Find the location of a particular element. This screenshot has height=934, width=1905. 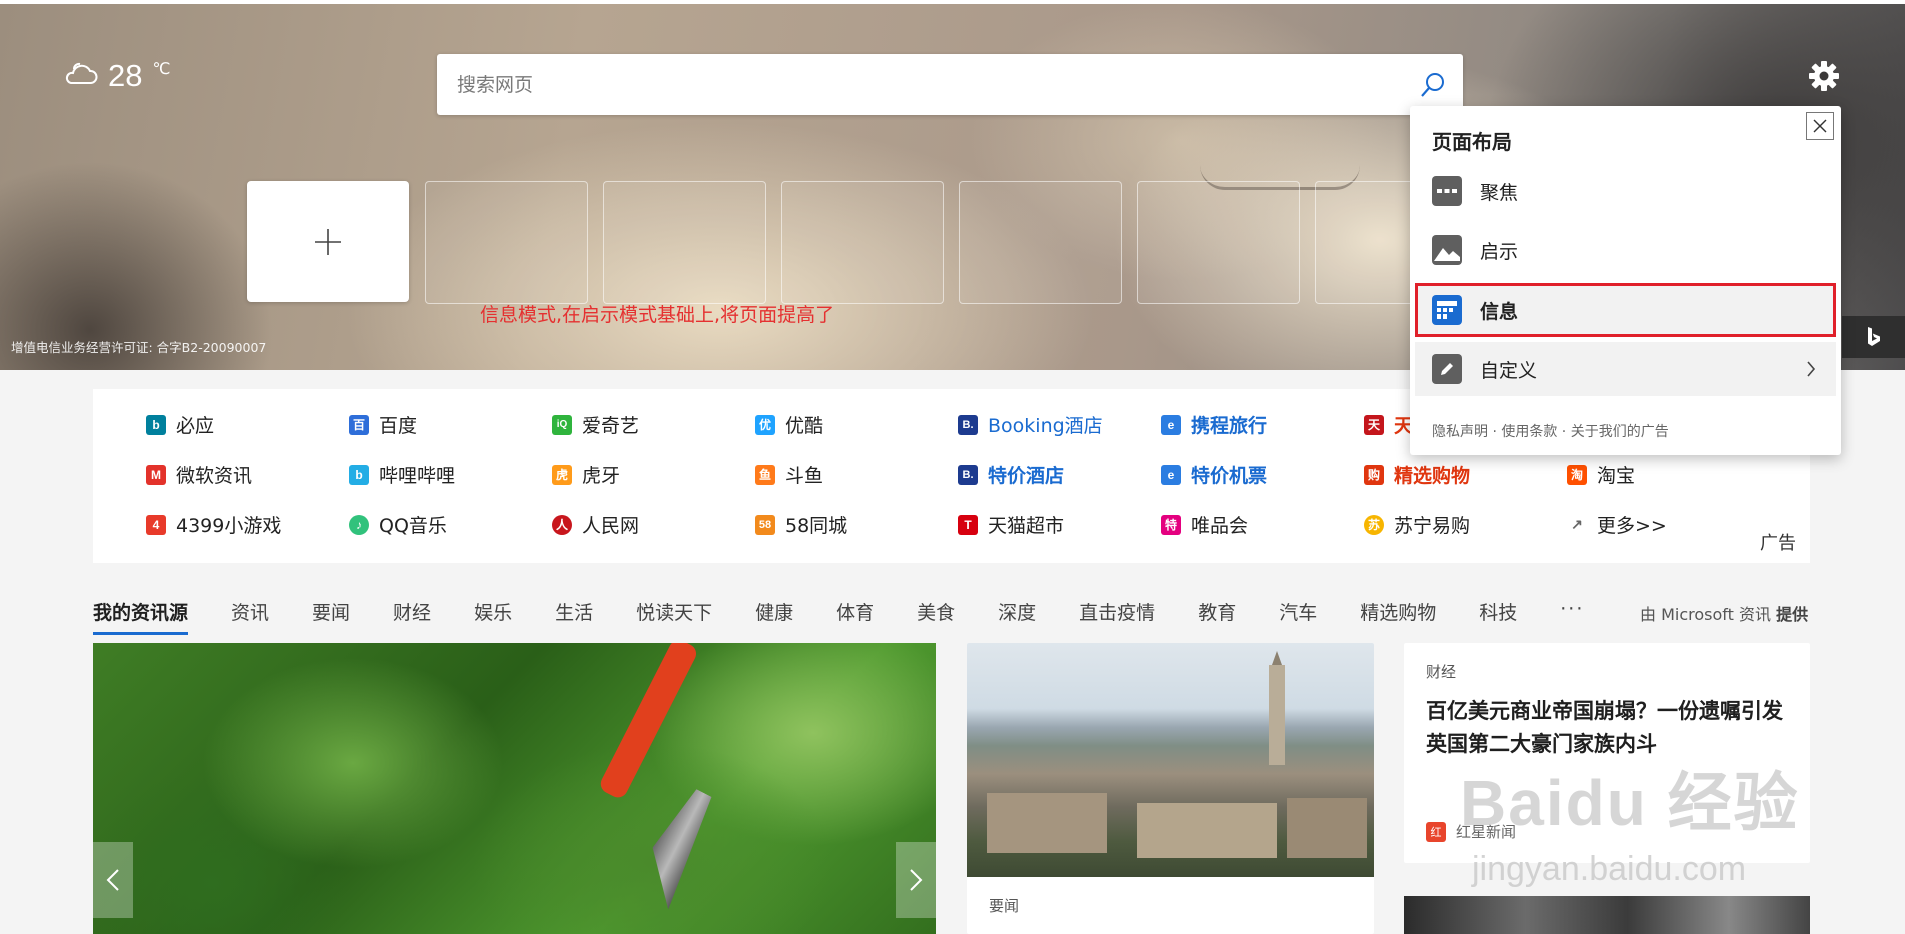

chevron-right-icon is located at coordinates (916, 880).